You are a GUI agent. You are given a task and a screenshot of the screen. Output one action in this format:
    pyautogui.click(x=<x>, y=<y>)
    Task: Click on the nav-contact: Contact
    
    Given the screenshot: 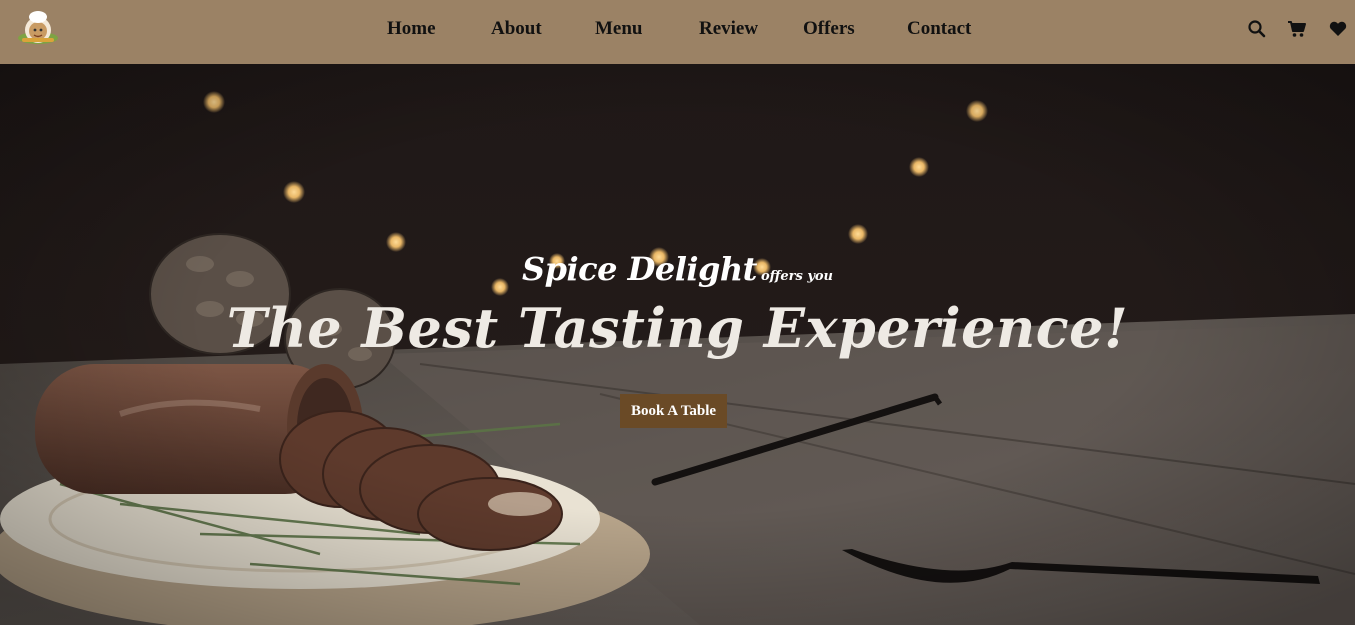 What is the action you would take?
    pyautogui.click(x=939, y=29)
    